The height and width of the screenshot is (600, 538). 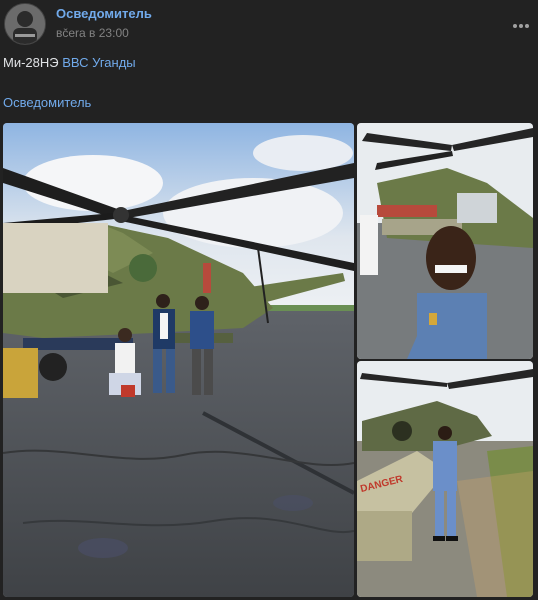 I want to click on author-name: Осведомитель, so click(x=104, y=13).